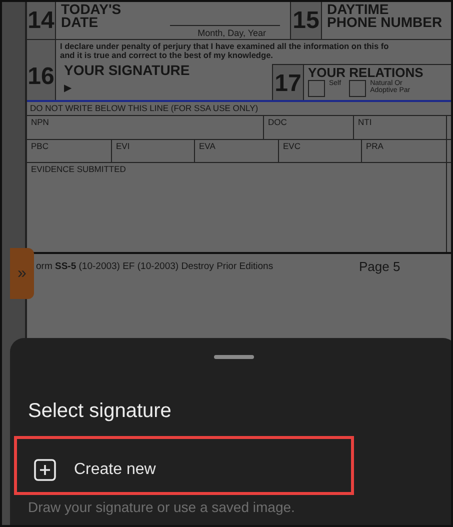  I want to click on table-cell: NPN, so click(145, 127).